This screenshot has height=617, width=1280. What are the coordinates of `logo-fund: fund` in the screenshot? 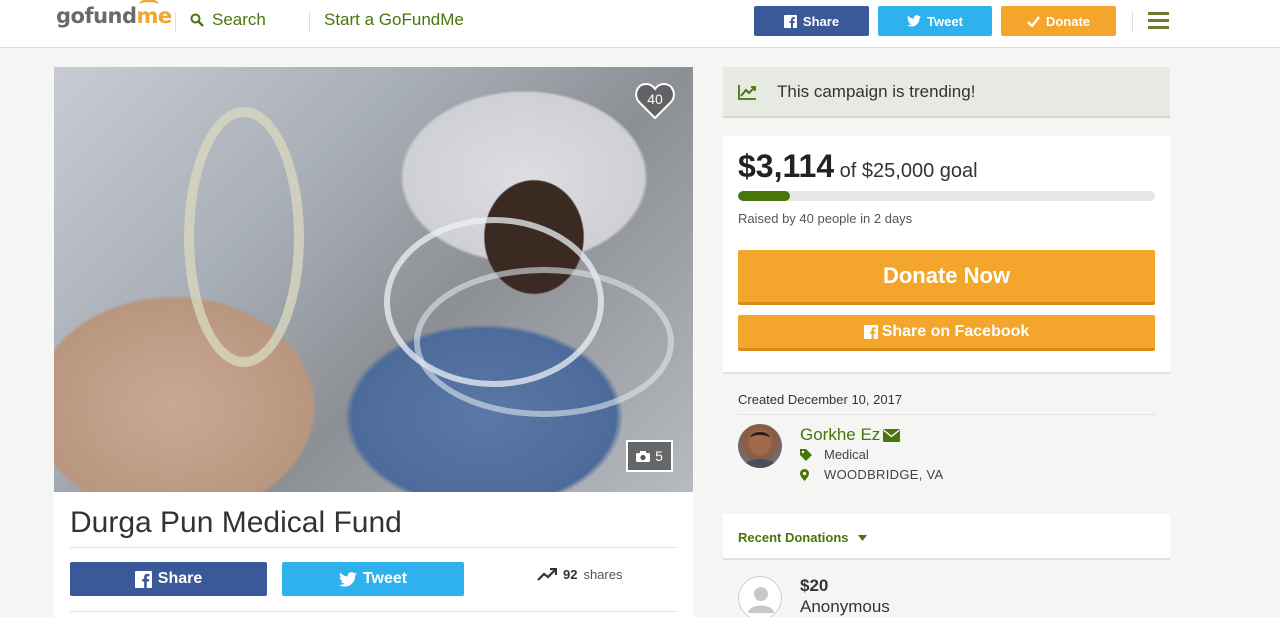 It's located at (110, 16).